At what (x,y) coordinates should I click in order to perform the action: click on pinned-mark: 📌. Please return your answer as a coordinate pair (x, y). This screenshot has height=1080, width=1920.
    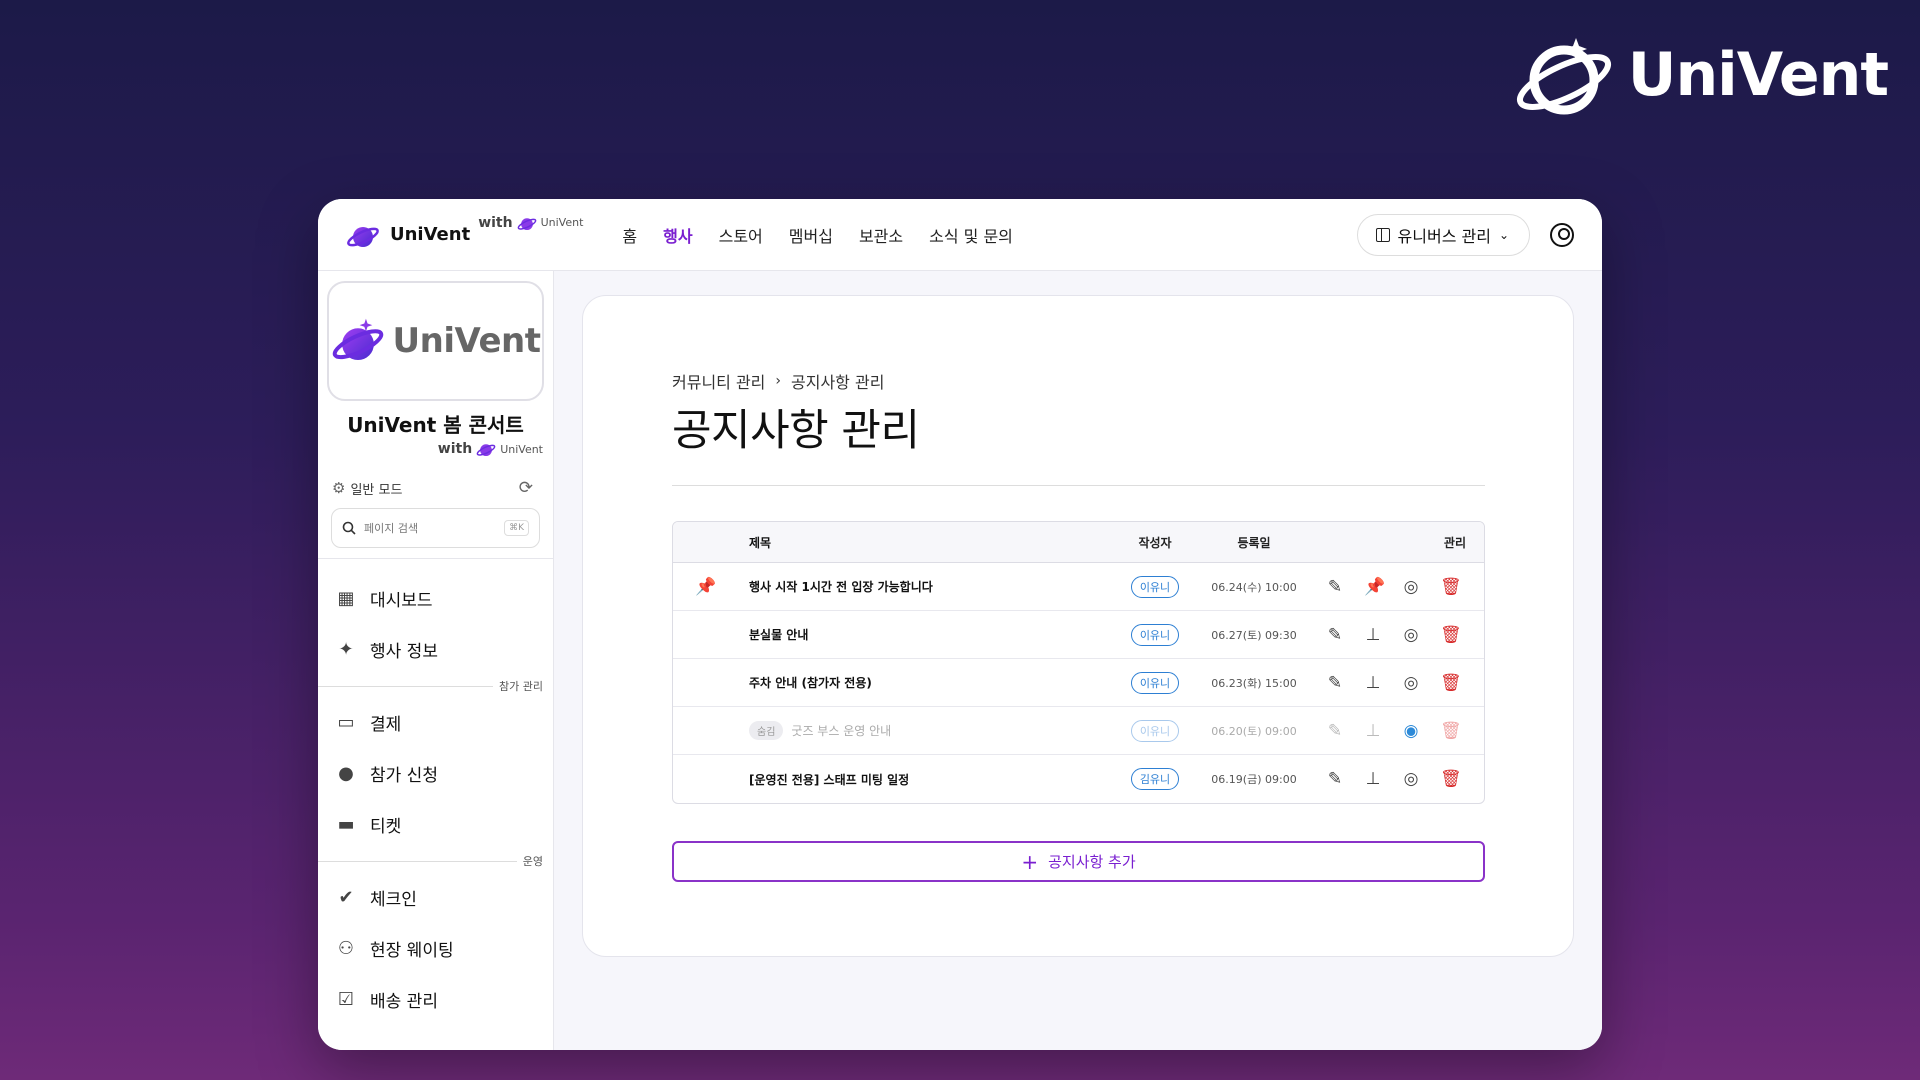
    Looking at the image, I should click on (711, 587).